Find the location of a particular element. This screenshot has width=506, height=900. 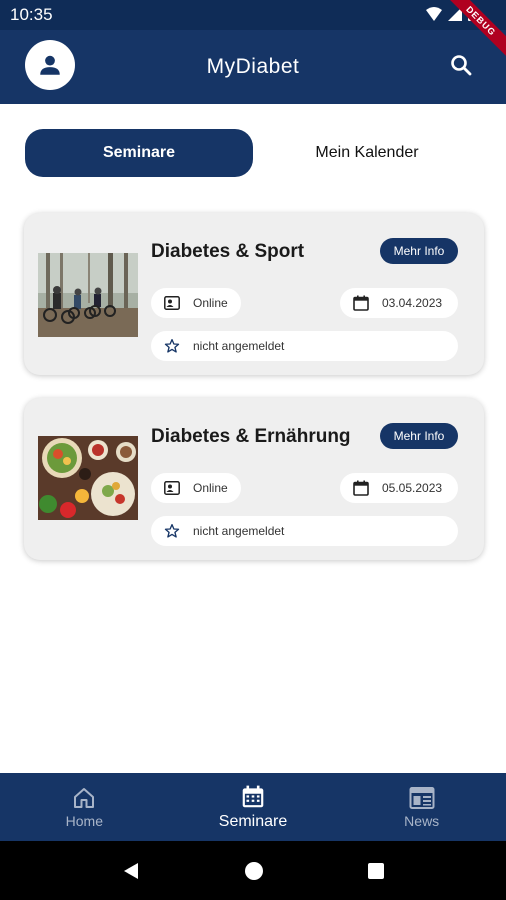

tab-bar: Seminare Mein Kalender is located at coordinates (253, 153).